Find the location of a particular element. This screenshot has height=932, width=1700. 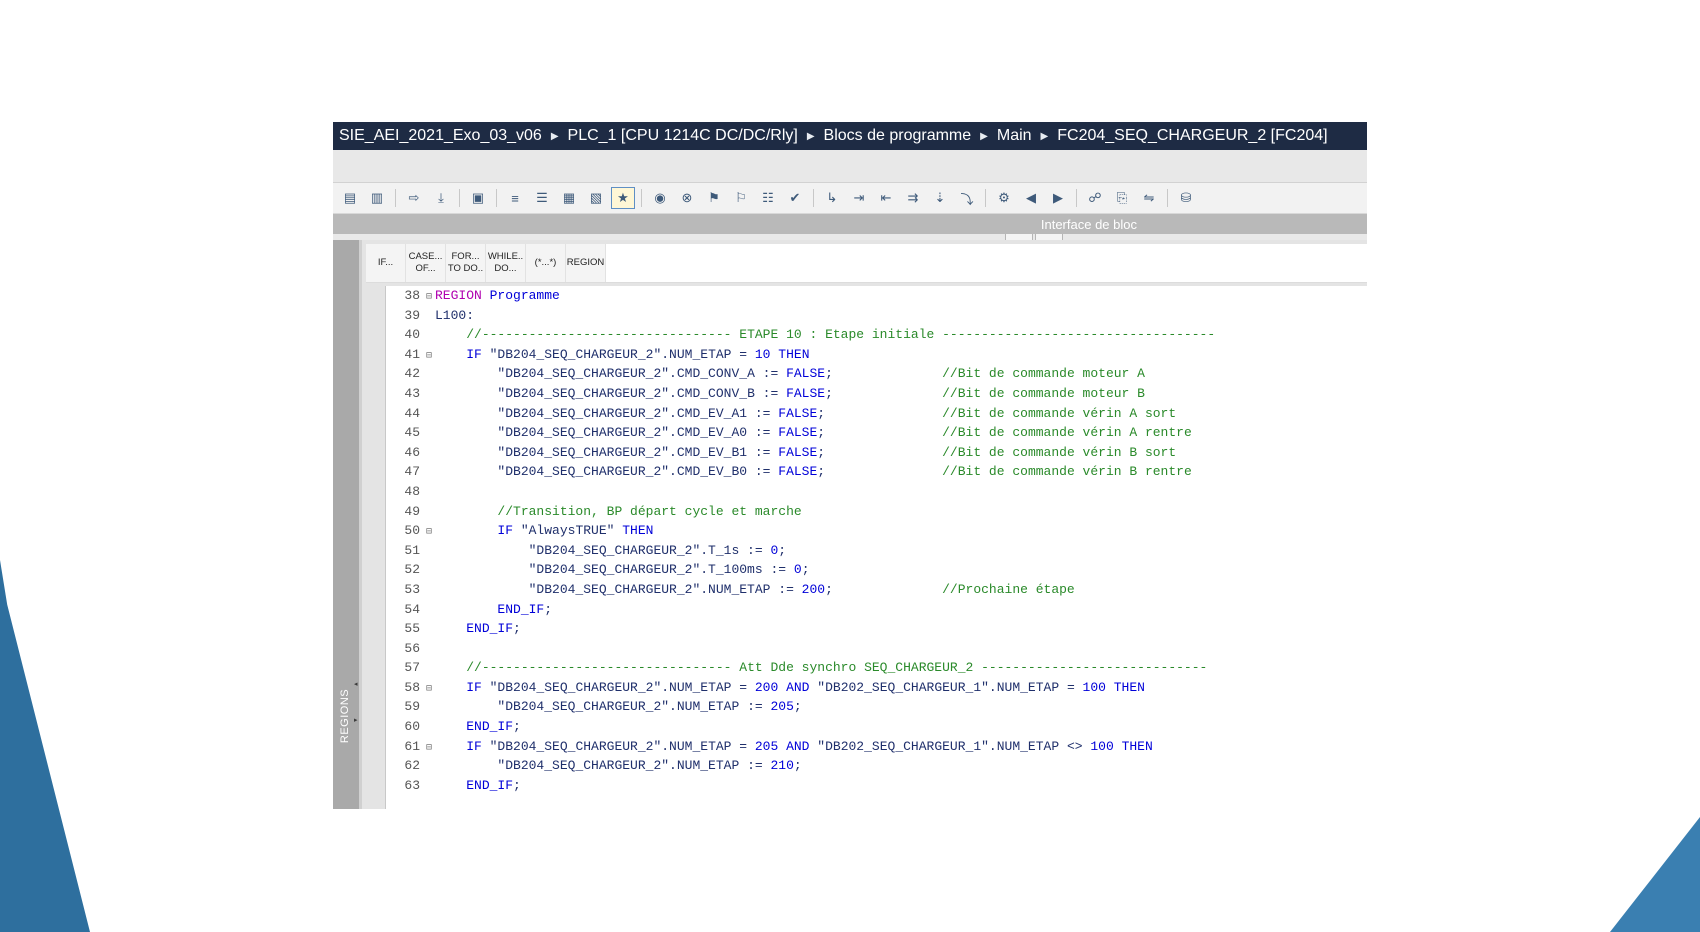

line-number: 40 is located at coordinates (412, 335).